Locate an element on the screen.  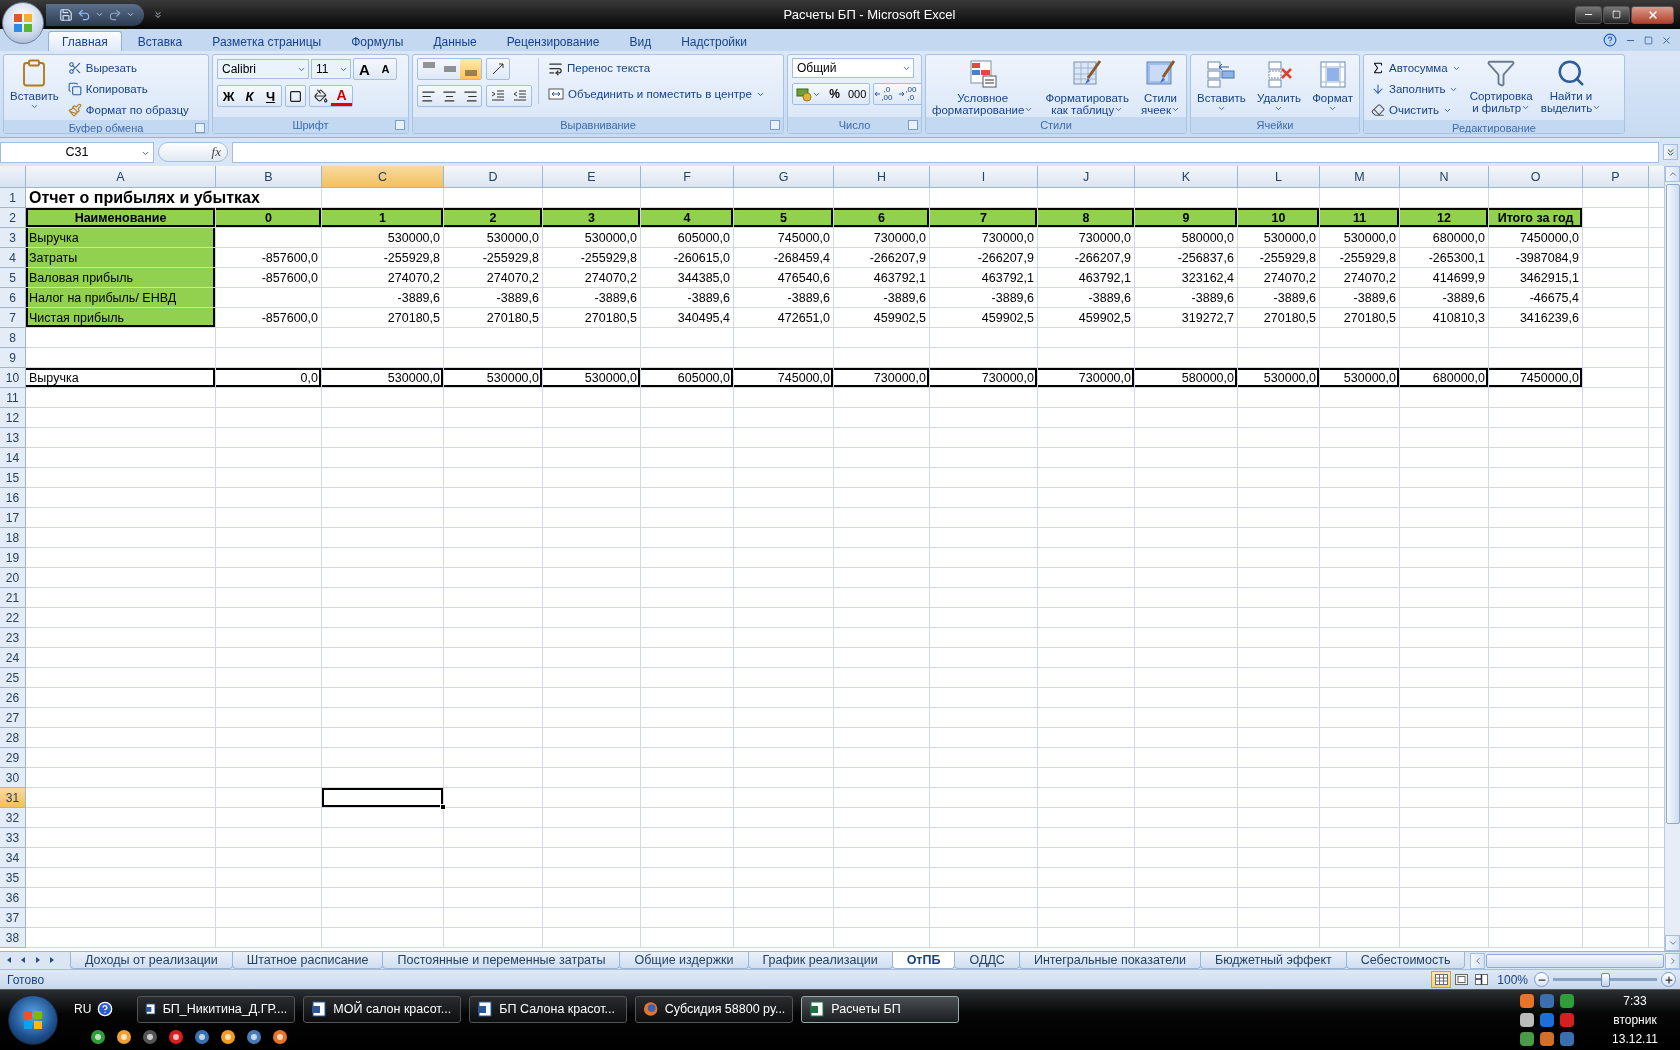
row-header: 7 is located at coordinates (13, 318).